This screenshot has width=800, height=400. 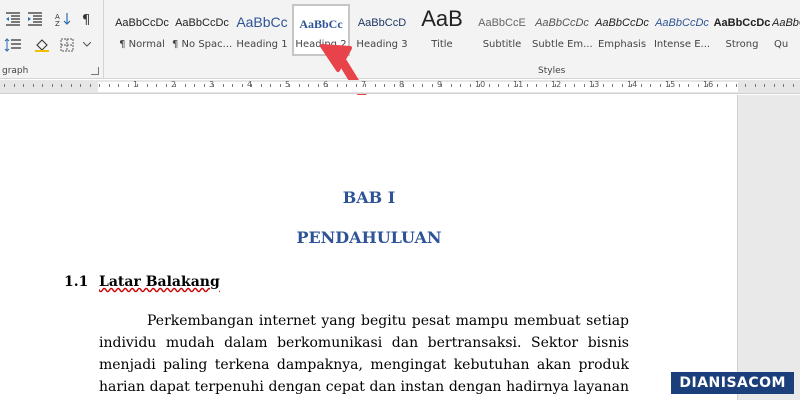 I want to click on borders-button, so click(x=67, y=45).